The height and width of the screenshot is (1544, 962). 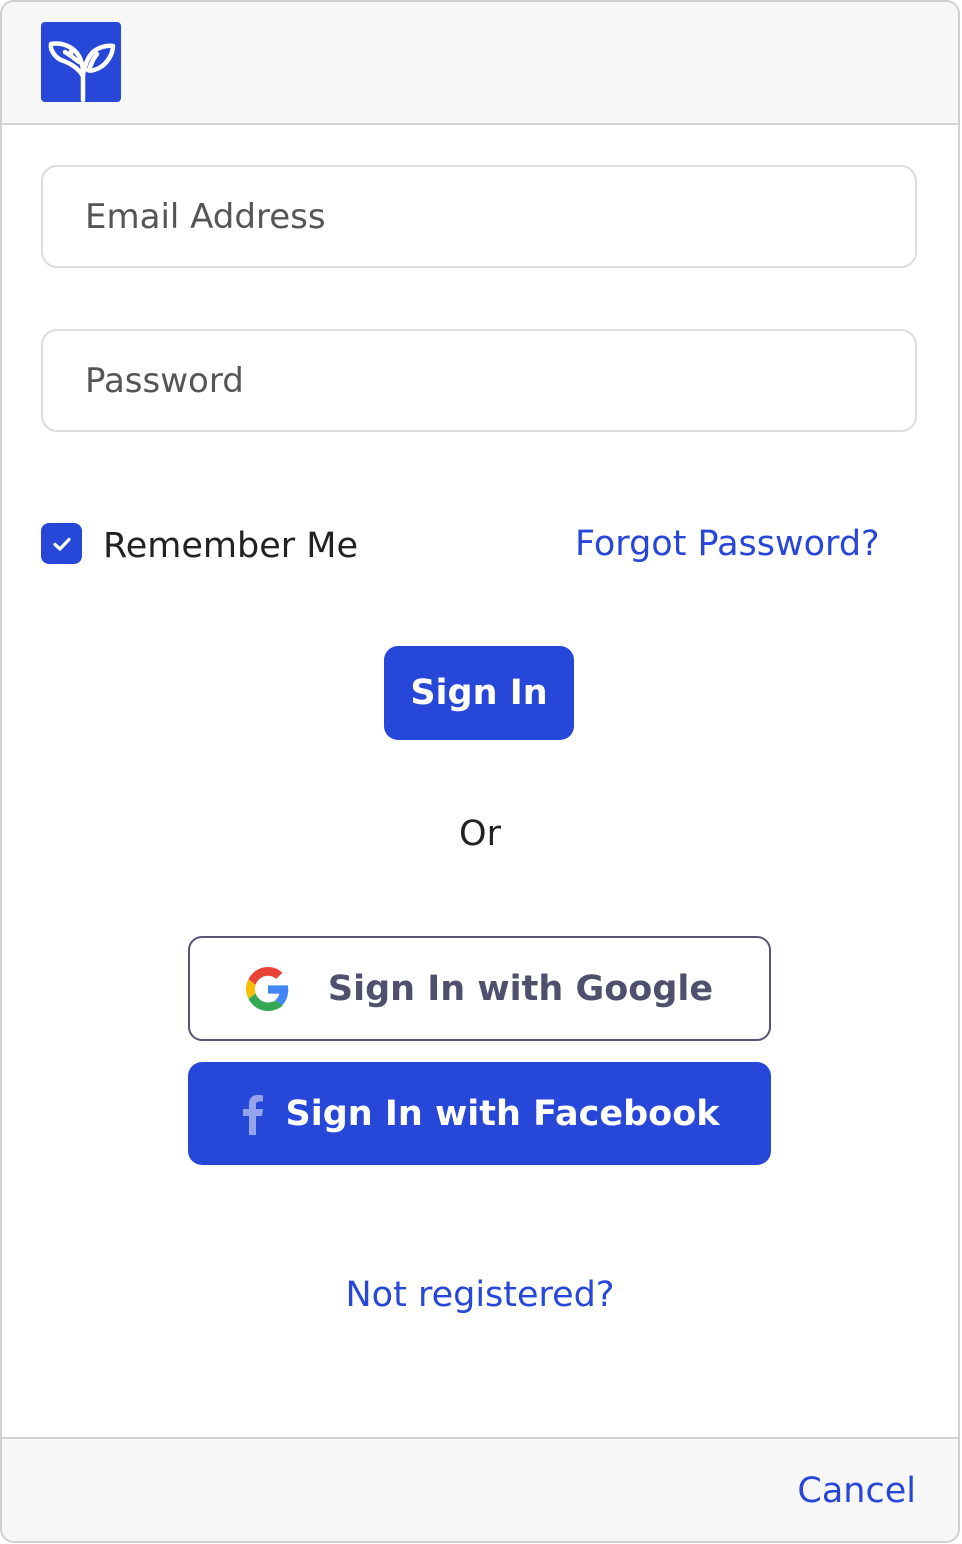 What do you see at coordinates (502, 1113) in the screenshot?
I see `facebook-button-label: Sign In with Facebook` at bounding box center [502, 1113].